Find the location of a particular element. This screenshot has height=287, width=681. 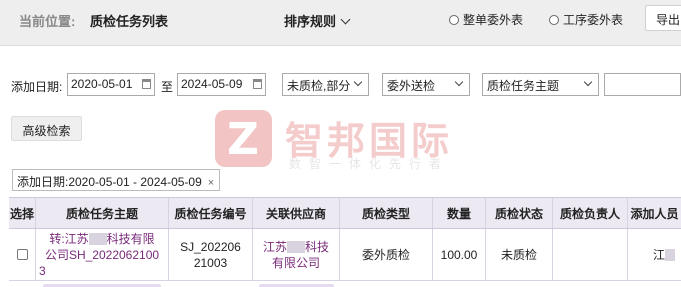

applied-filter-tag: 添加日期:2020-05-01 - 2024-05-09 × is located at coordinates (116, 180).